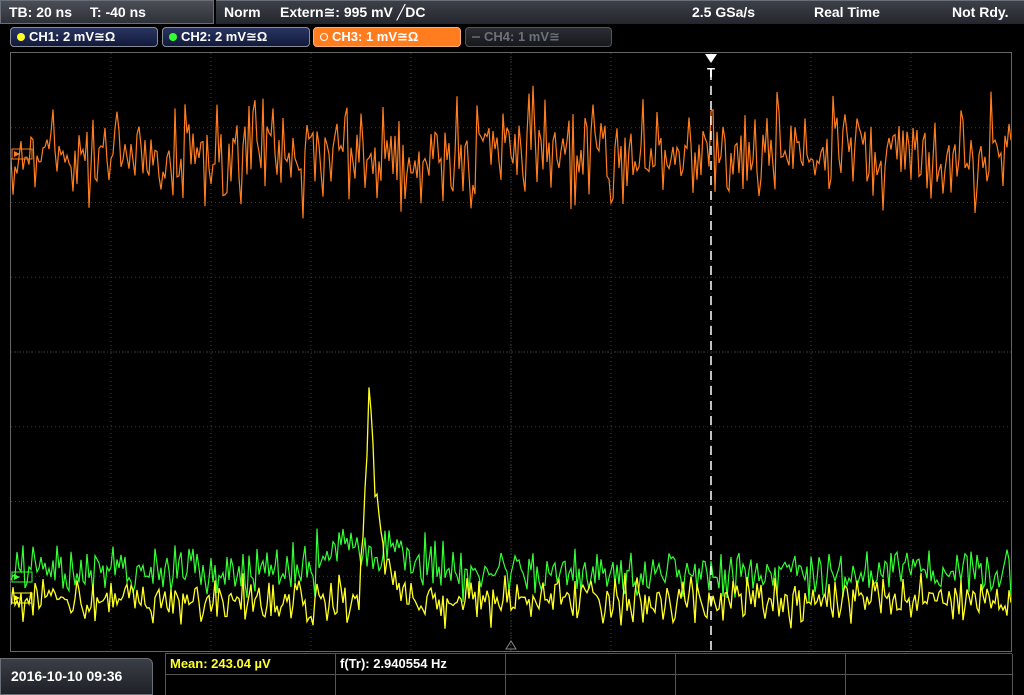  Describe the element at coordinates (76, 676) in the screenshot. I see `date-time: 2016-10-10 09:36` at that location.